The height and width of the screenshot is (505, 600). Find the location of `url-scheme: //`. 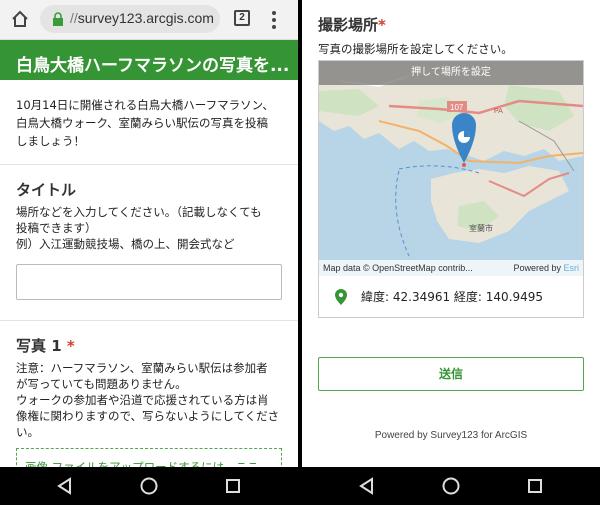

url-scheme: // is located at coordinates (74, 18).